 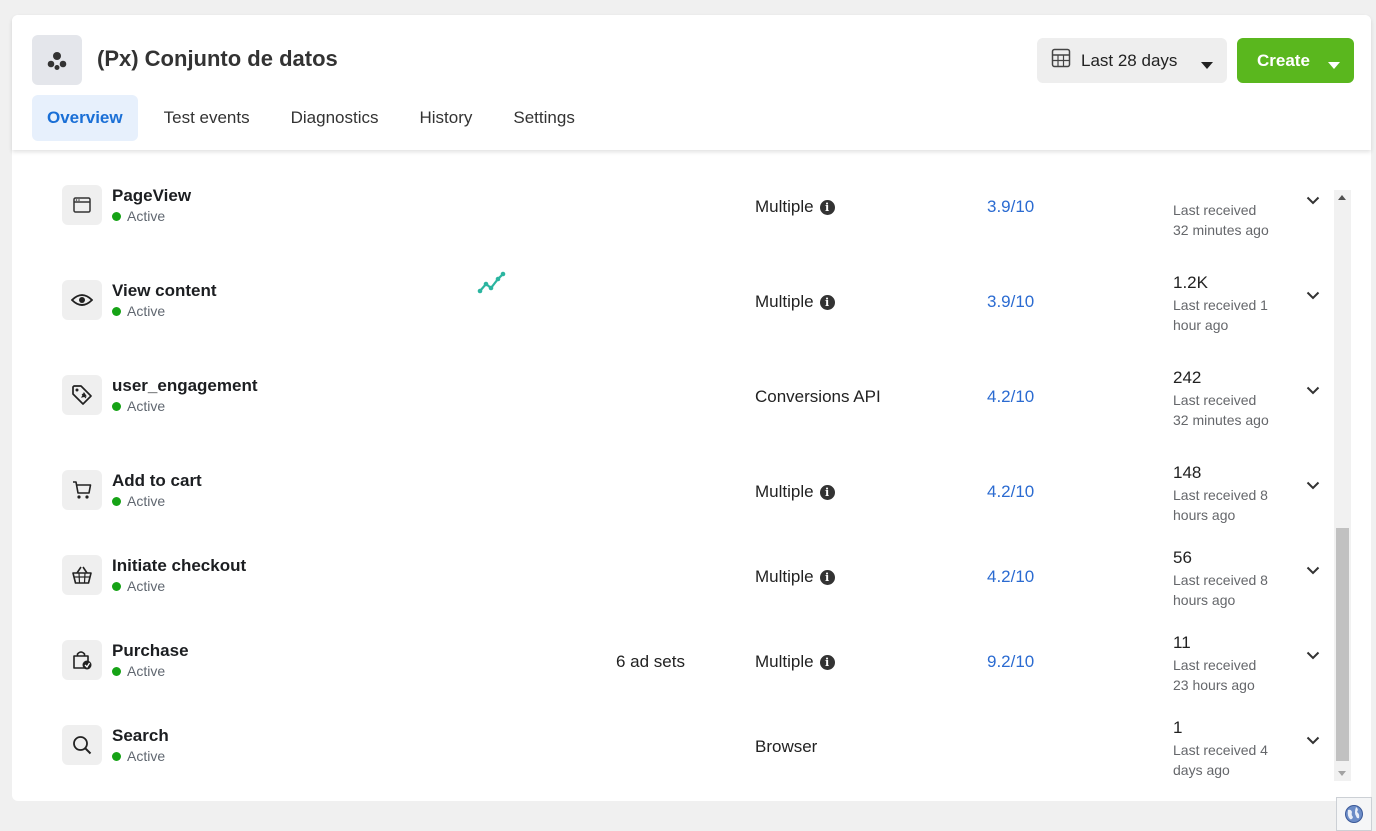 I want to click on event-match-quality: 9.2/10, so click(x=1010, y=662).